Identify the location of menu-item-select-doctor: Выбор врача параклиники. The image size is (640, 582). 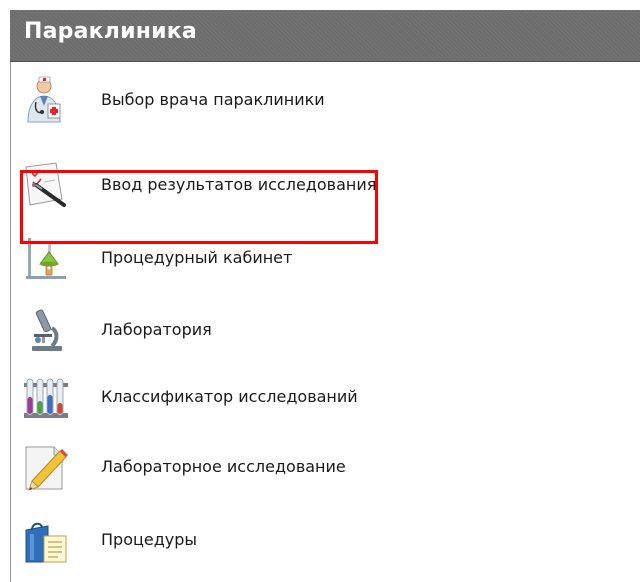
(325, 100).